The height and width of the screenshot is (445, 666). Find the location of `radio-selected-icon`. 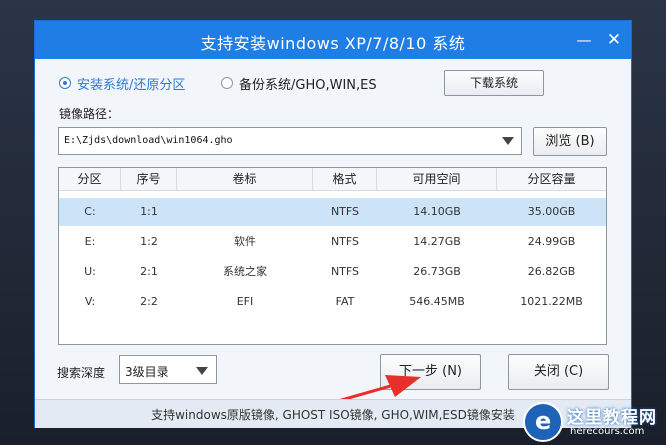

radio-selected-icon is located at coordinates (65, 83).